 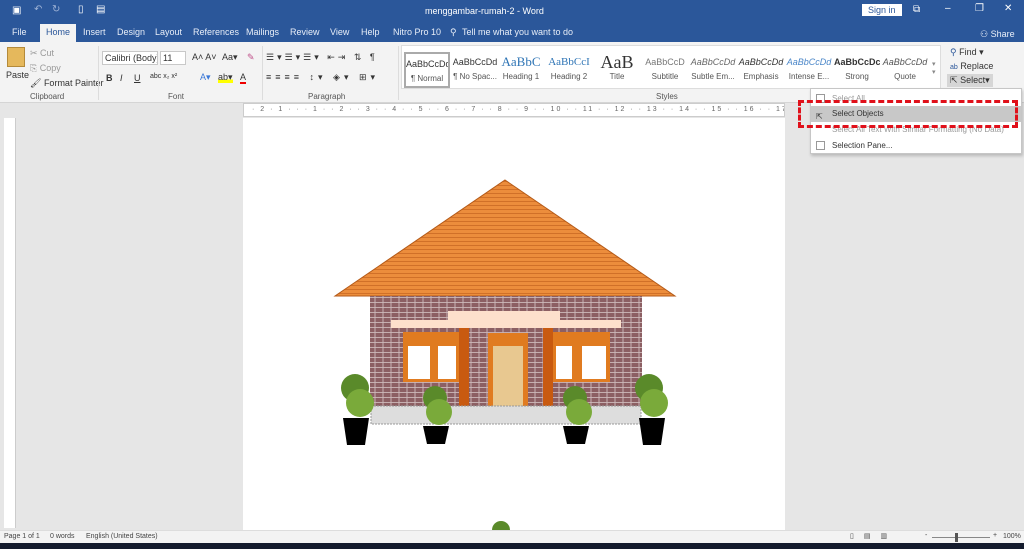 What do you see at coordinates (16, 10) in the screenshot?
I see `save-icon: ▣` at bounding box center [16, 10].